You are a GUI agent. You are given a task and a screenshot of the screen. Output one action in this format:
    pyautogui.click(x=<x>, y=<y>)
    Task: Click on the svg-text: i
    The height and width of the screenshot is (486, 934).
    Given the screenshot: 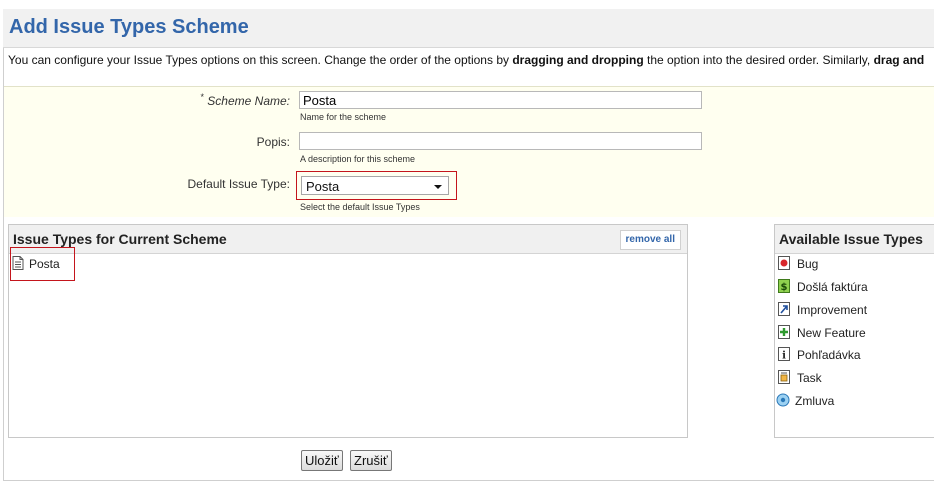 What is the action you would take?
    pyautogui.click(x=784, y=356)
    